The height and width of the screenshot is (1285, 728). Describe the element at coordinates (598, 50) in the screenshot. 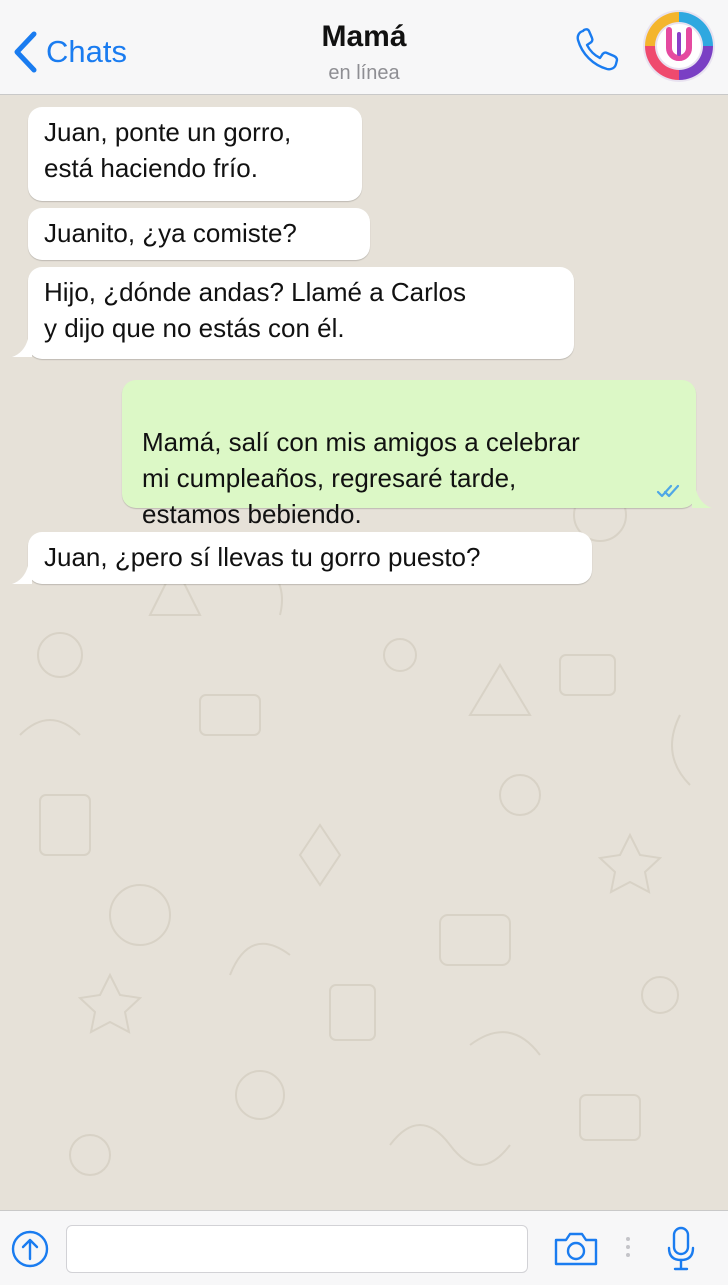

I see `phone-icon` at that location.